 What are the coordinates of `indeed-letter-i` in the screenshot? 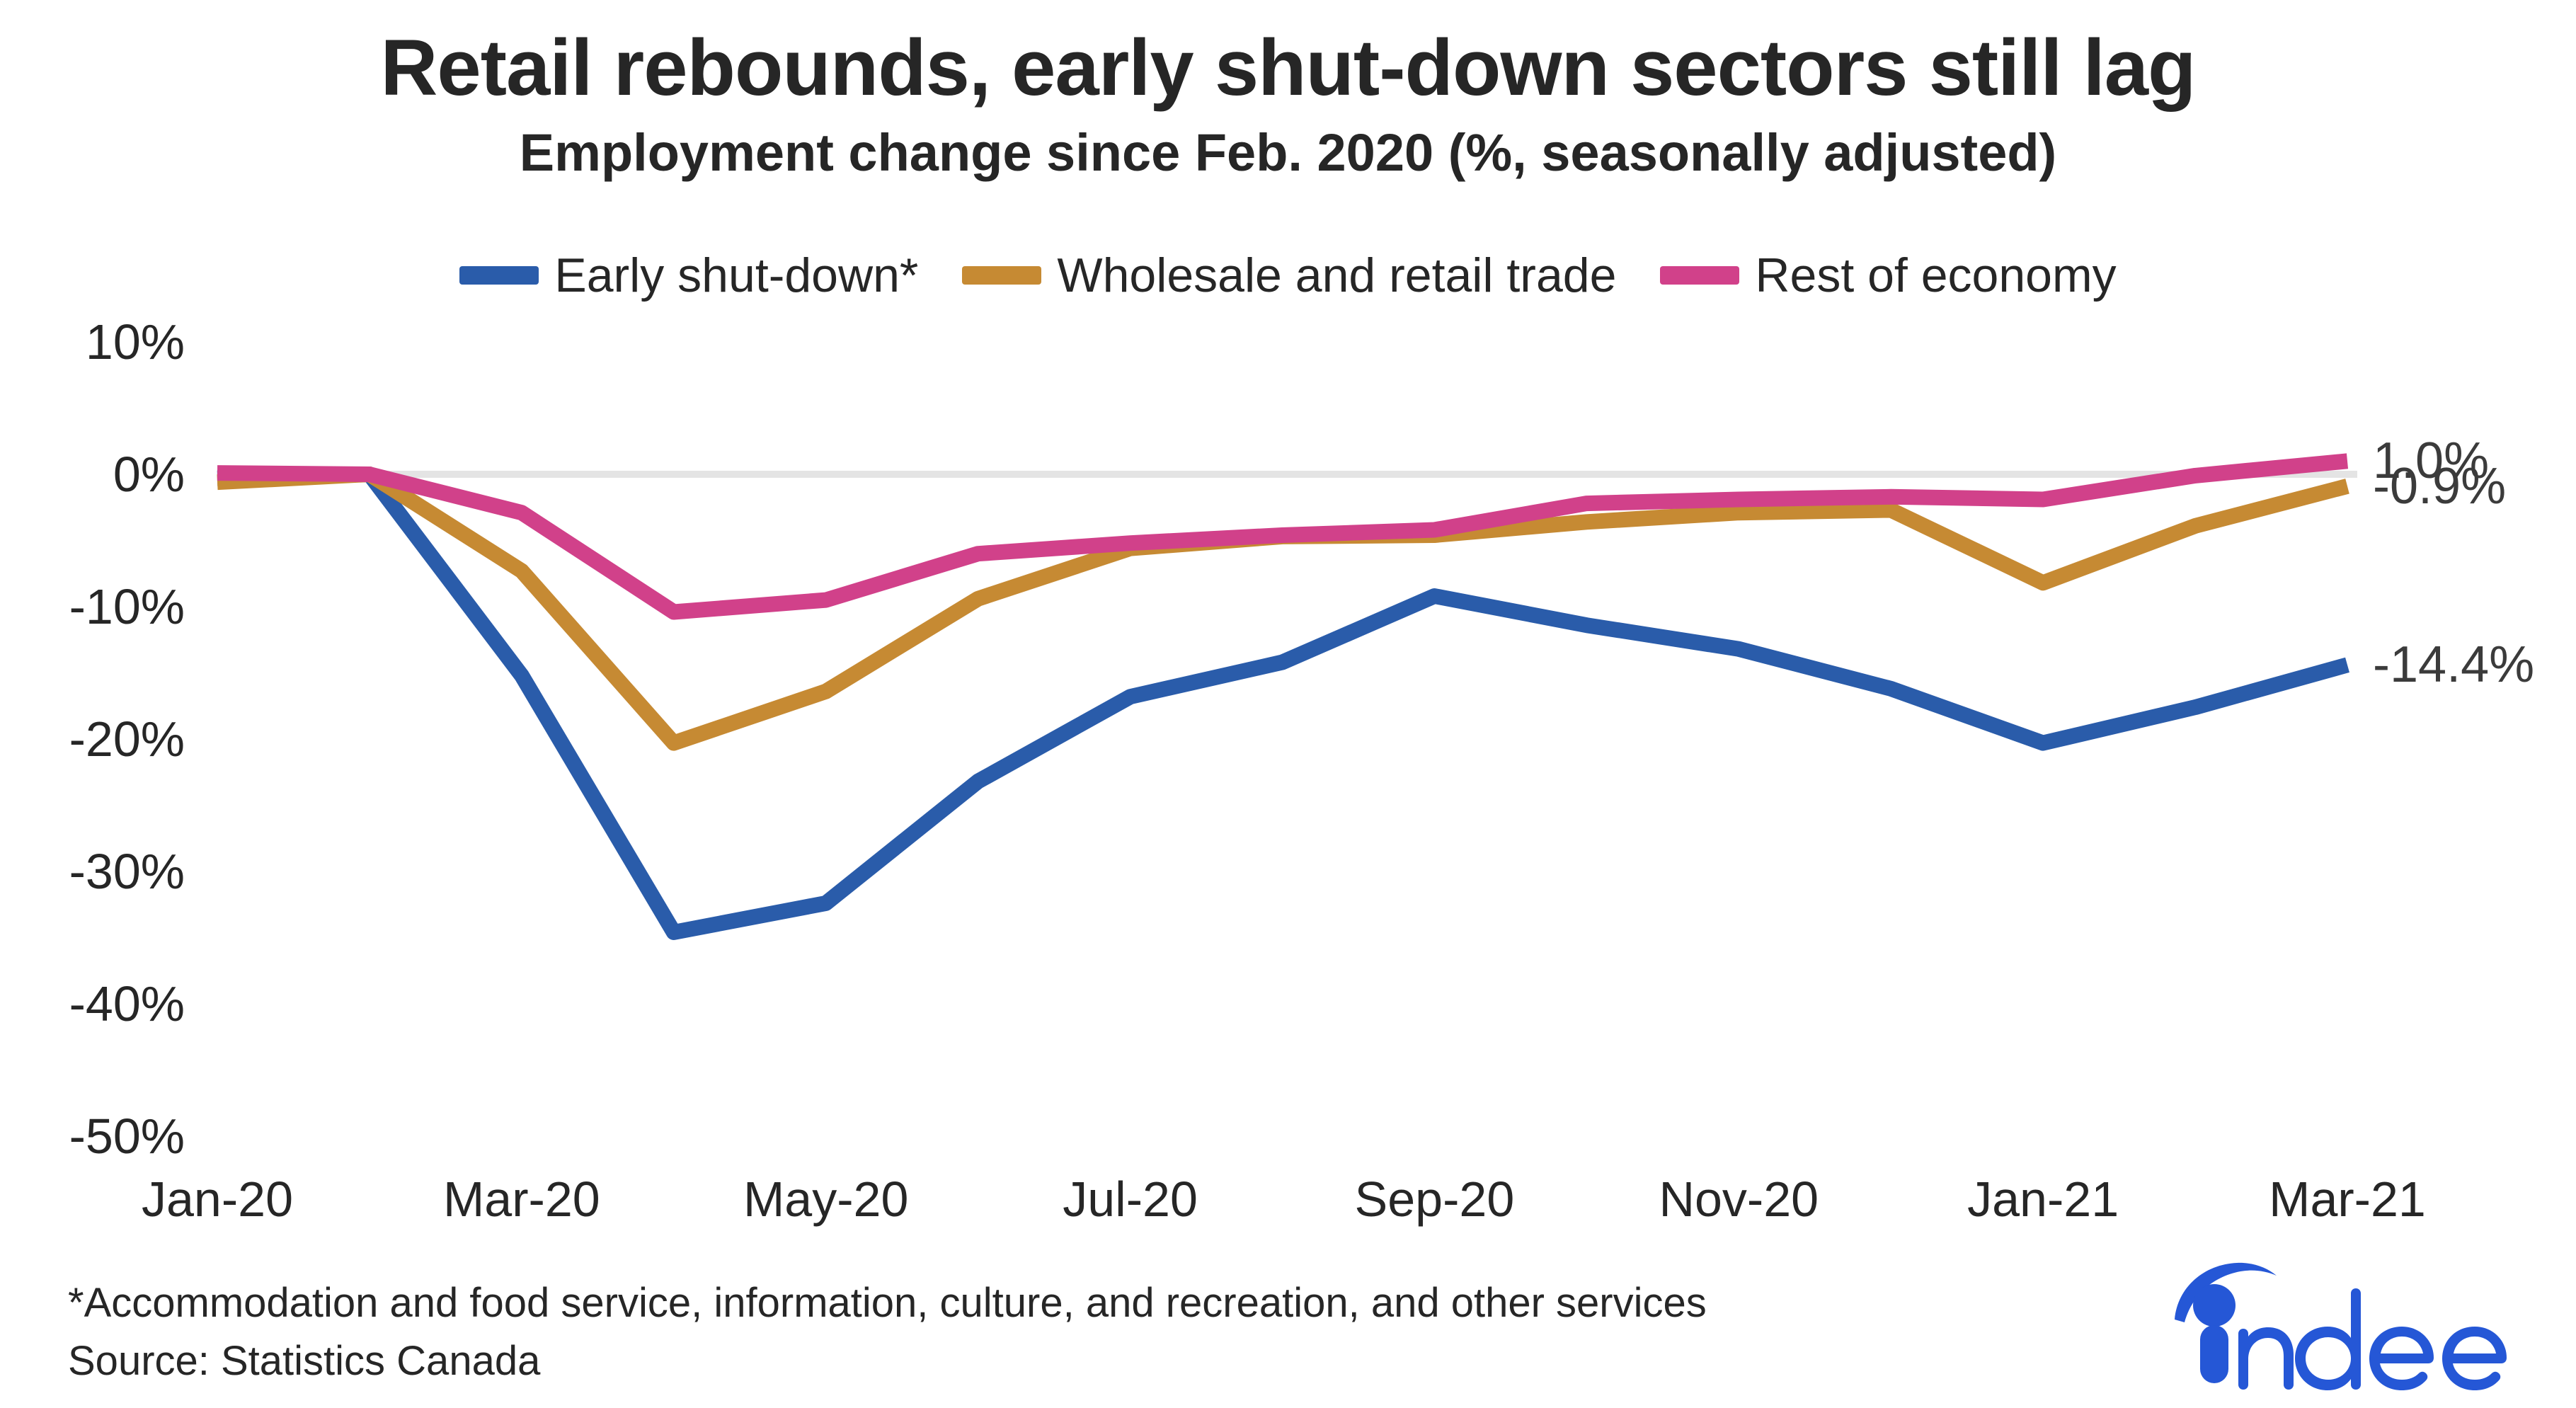 It's located at (2214, 1354).